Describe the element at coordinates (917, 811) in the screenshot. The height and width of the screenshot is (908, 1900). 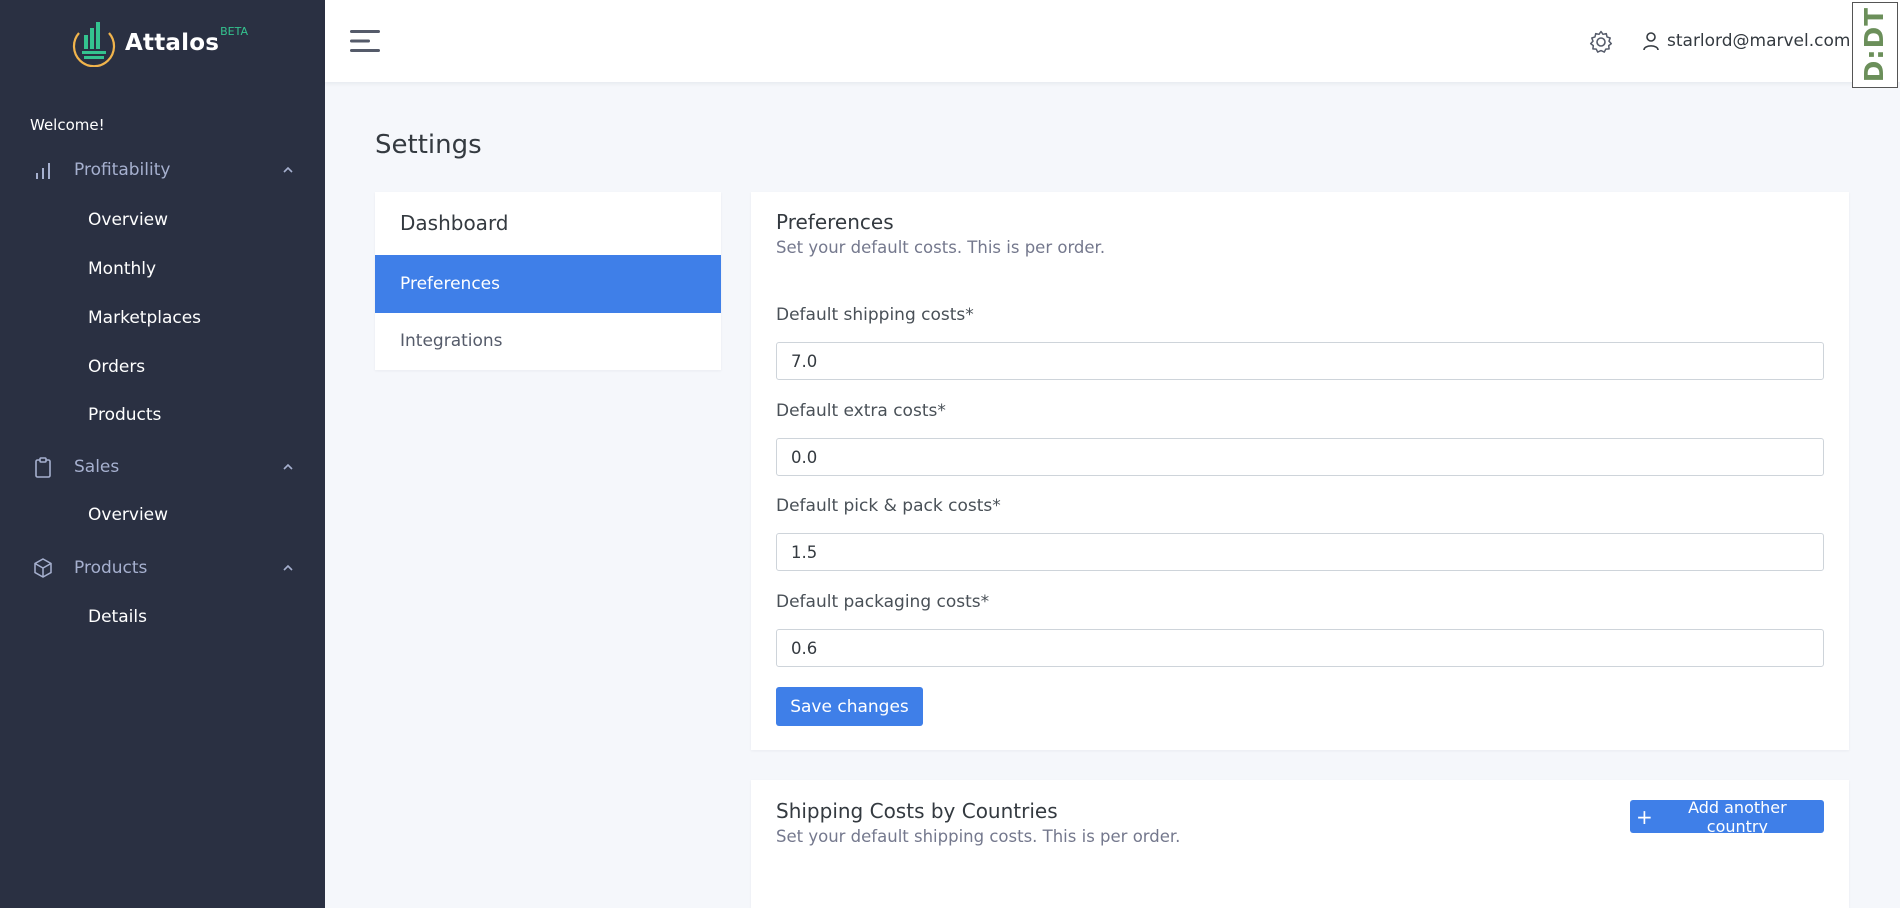
I see `shipping-title: Shipping Costs by Countries` at that location.